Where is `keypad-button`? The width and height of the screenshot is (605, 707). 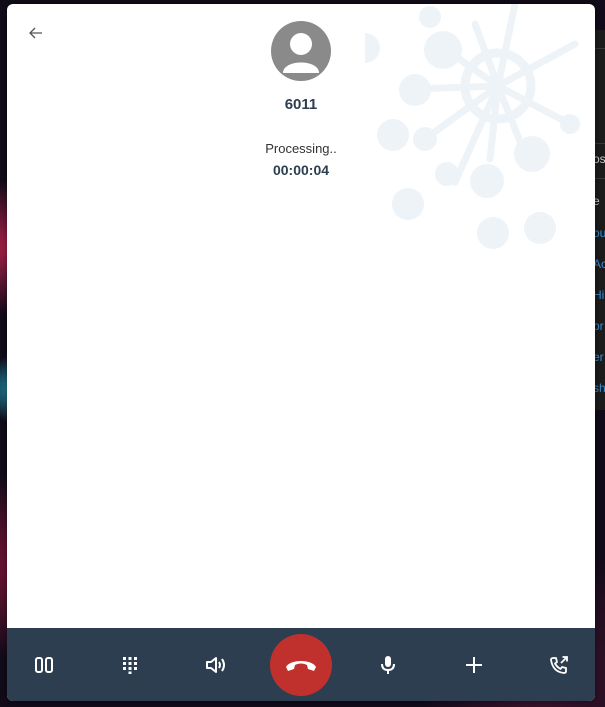 keypad-button is located at coordinates (130, 665).